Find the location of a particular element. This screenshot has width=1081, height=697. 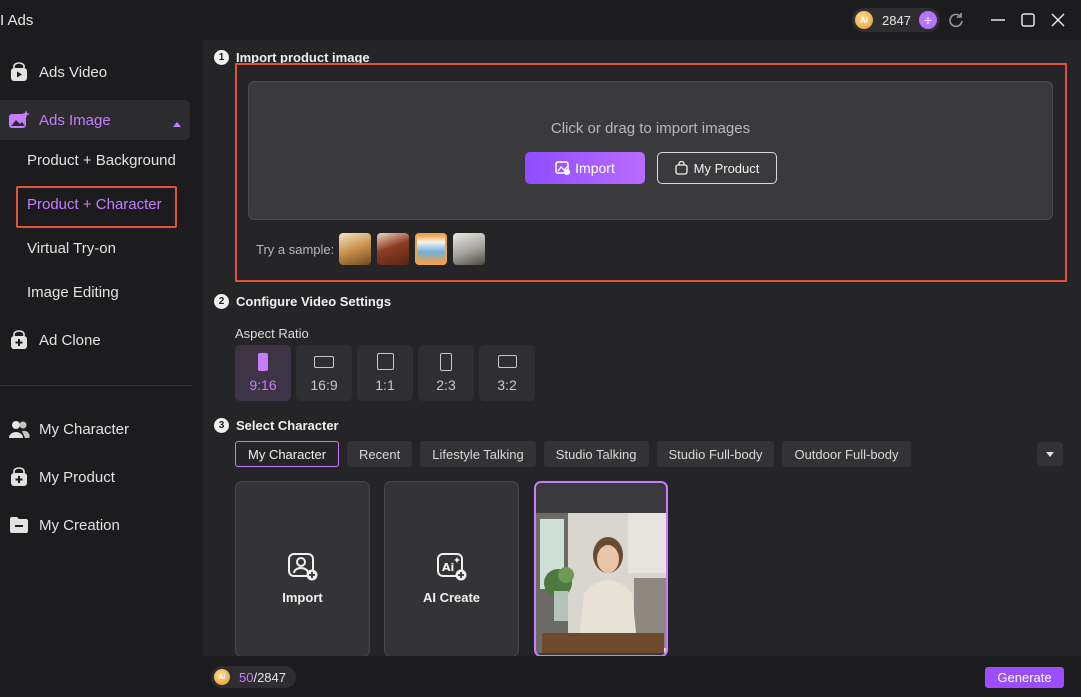

sidebar-subitem-image-editing: Image Editing is located at coordinates (73, 292).